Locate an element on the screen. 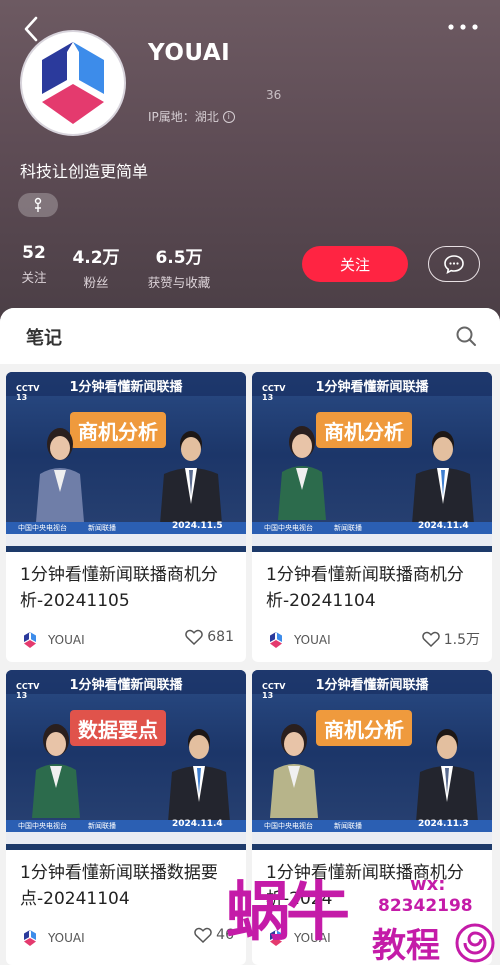  avatar is located at coordinates (73, 83).